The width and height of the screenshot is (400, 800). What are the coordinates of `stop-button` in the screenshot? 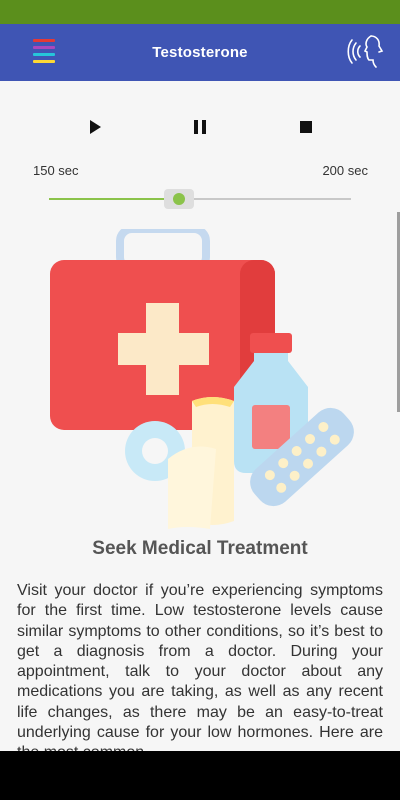 It's located at (306, 127).